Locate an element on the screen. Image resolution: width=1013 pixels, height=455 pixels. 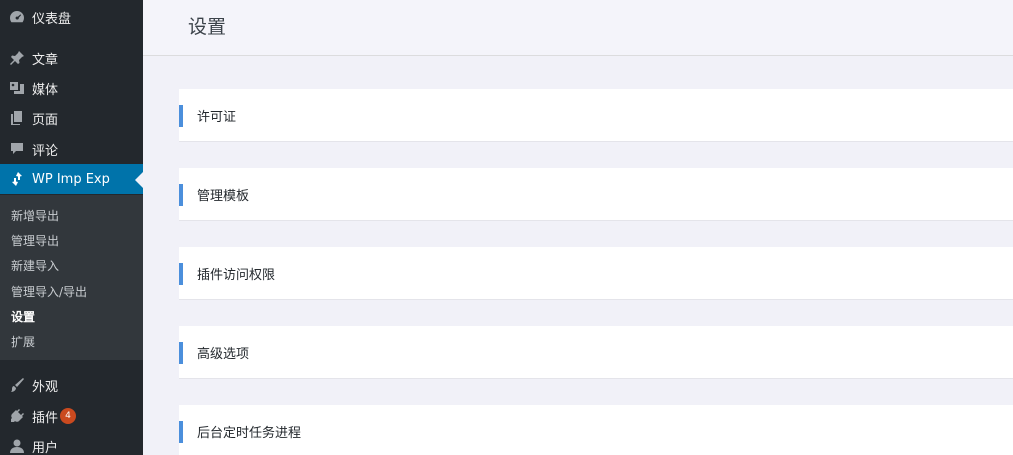
menu-appearance: 外观 is located at coordinates (71, 385).